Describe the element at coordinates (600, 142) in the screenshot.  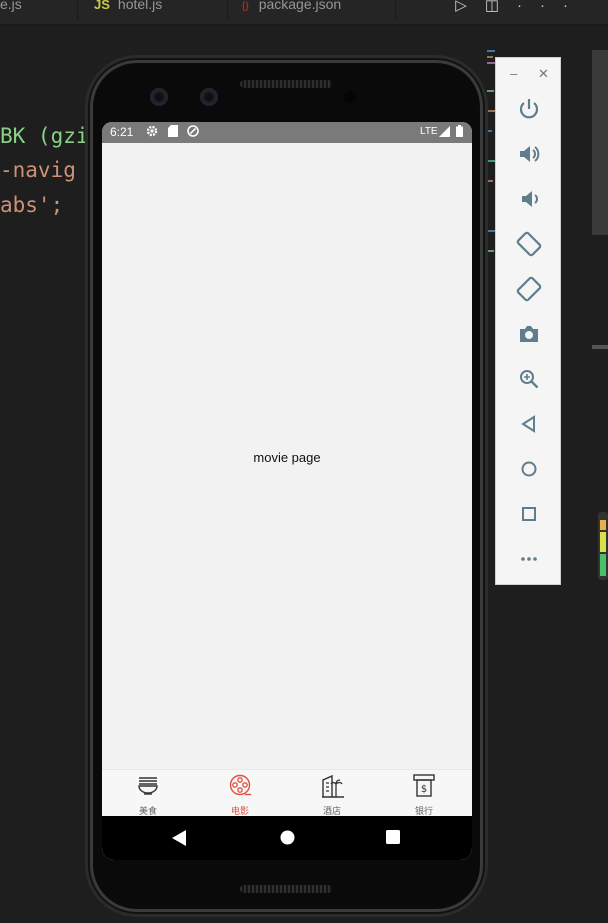
I see `editor-scrollbar` at that location.